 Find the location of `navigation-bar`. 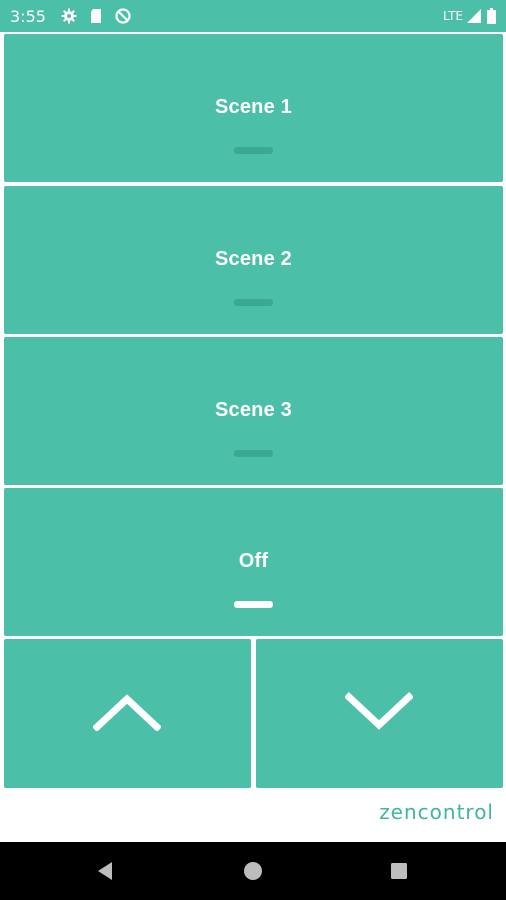

navigation-bar is located at coordinates (253, 871).